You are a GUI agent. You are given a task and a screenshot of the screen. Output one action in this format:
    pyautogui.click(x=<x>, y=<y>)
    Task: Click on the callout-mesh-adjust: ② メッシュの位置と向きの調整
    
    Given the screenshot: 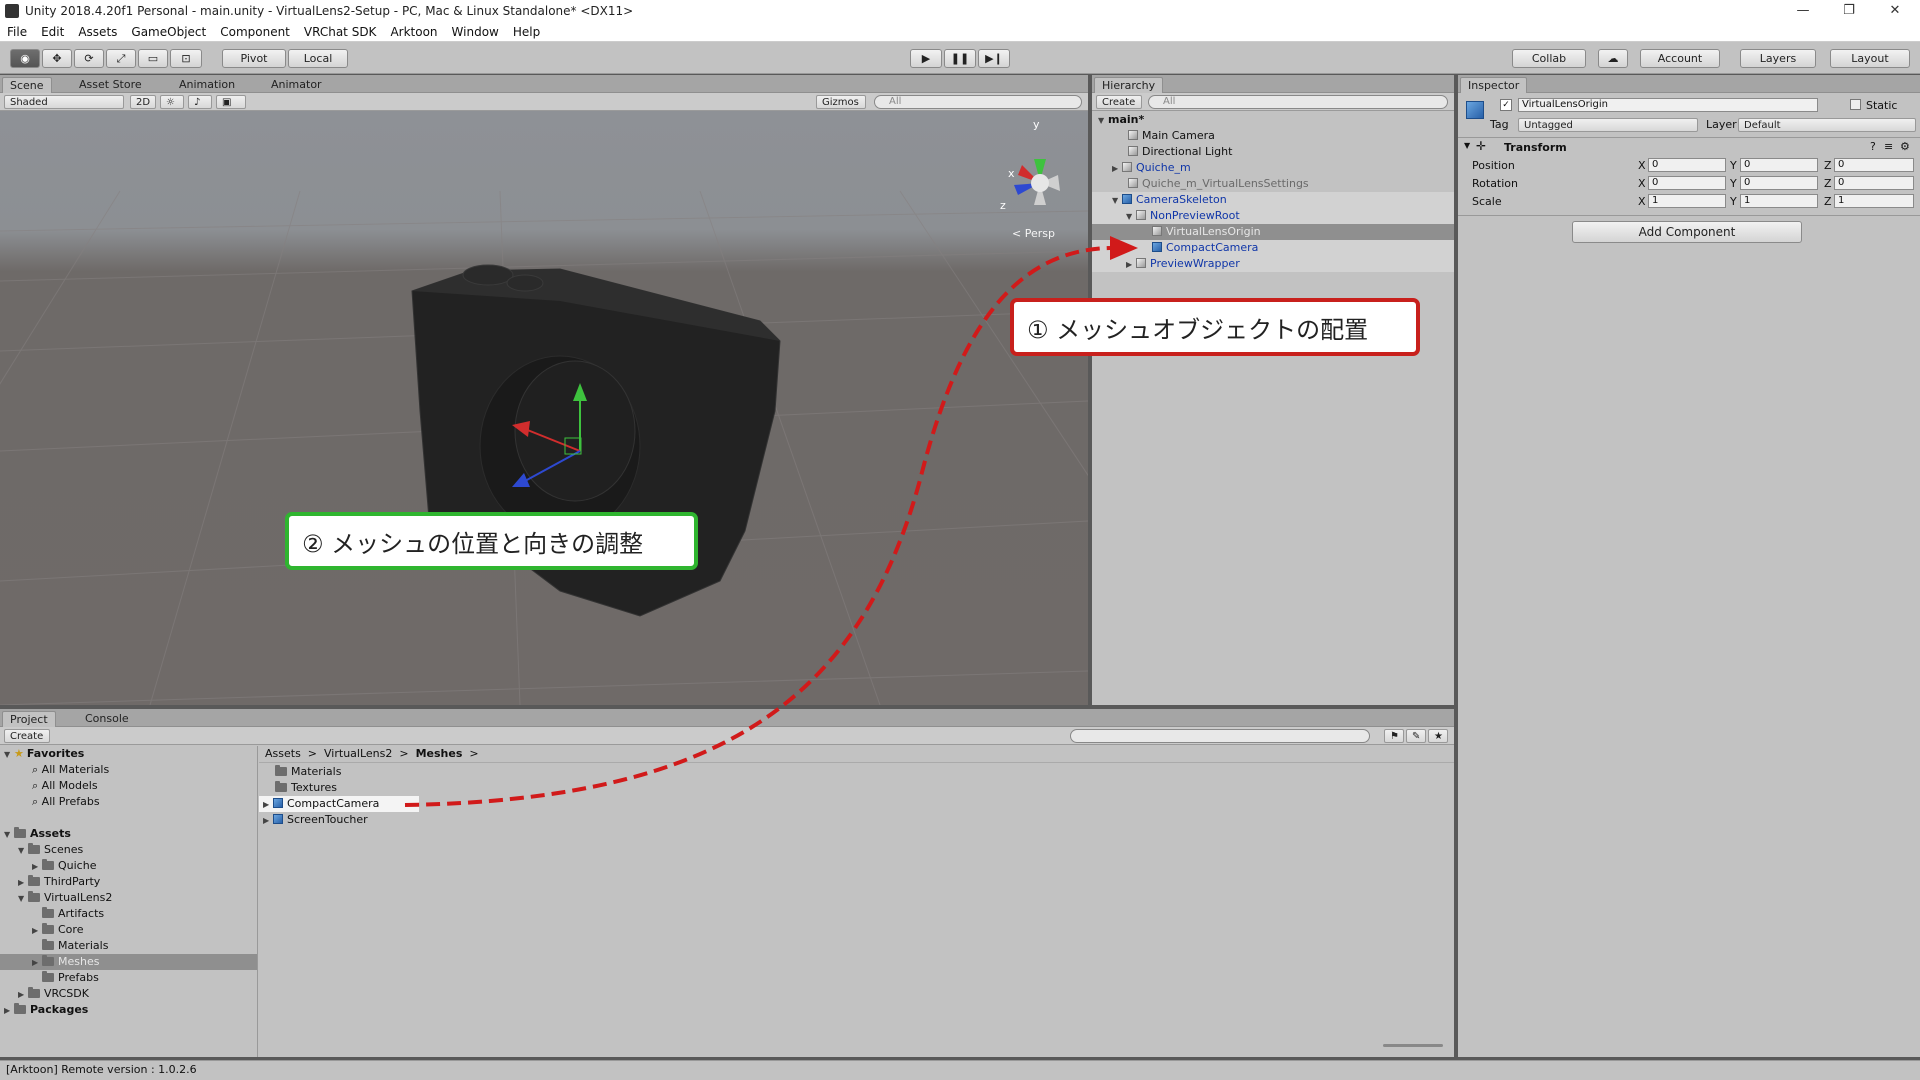 What is the action you would take?
    pyautogui.click(x=491, y=541)
    